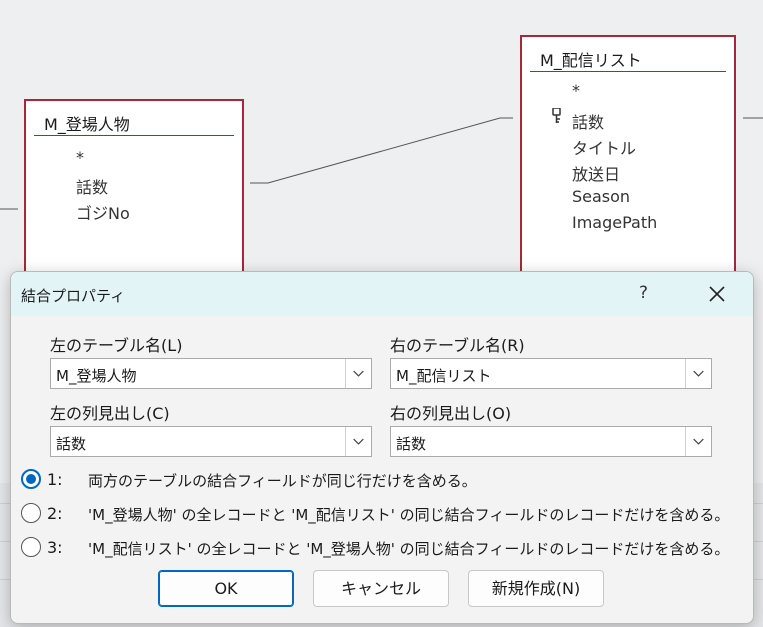 Image resolution: width=763 pixels, height=627 pixels. I want to click on left-column-select: 話数, so click(211, 441).